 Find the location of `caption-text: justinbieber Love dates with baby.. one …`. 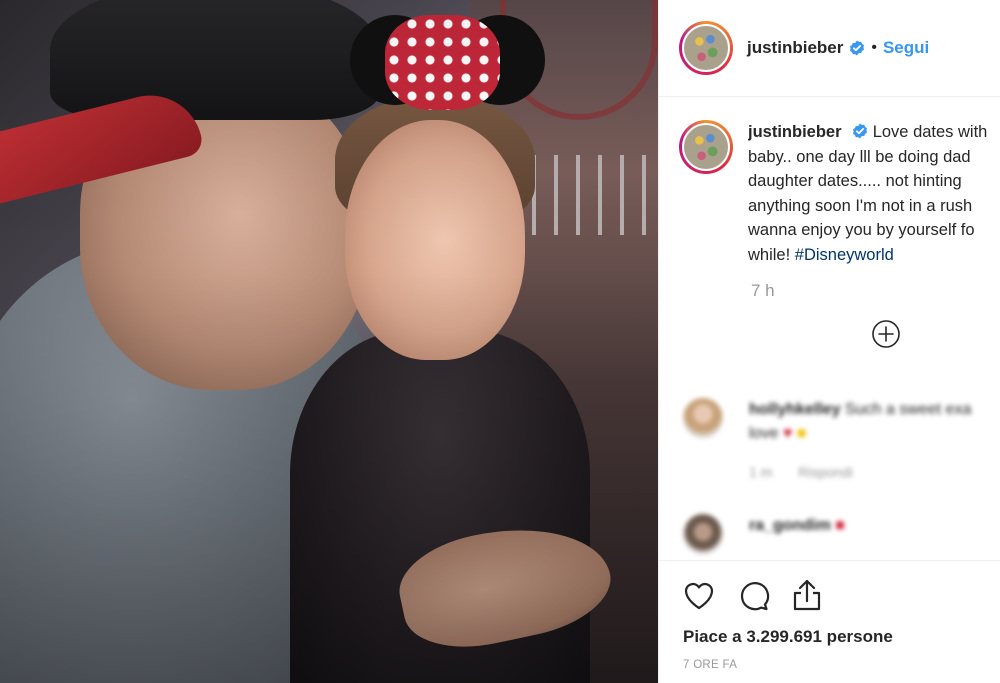

caption-text: justinbieber Love dates with baby.. one … is located at coordinates (874, 193).